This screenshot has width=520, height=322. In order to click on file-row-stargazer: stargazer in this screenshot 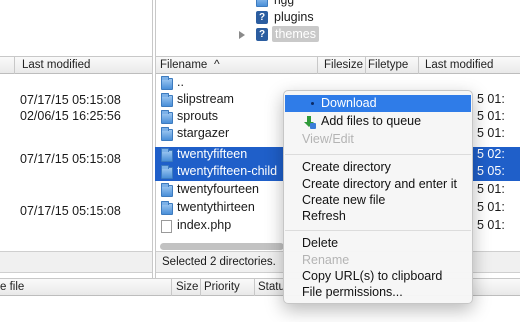, I will do `click(220, 134)`.